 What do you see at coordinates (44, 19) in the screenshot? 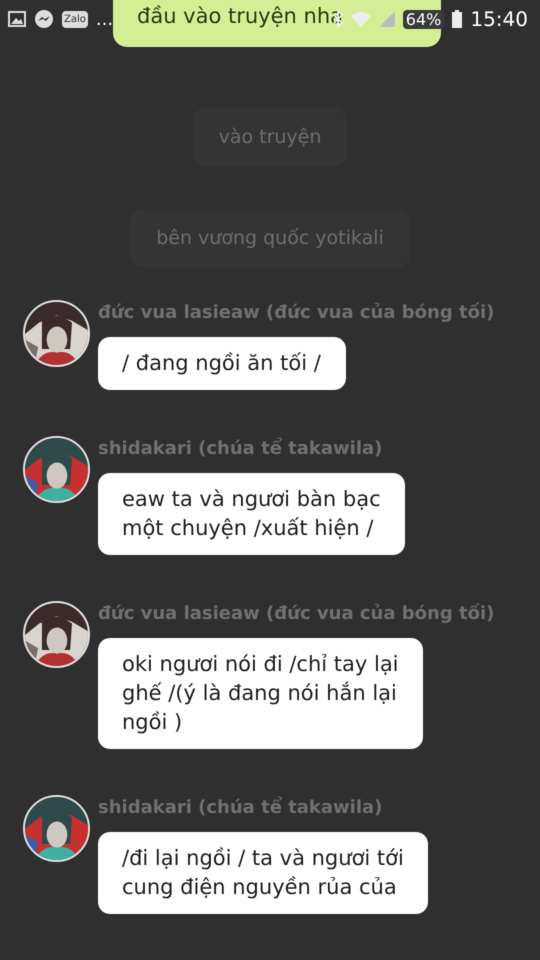
I see `messenger-icon` at bounding box center [44, 19].